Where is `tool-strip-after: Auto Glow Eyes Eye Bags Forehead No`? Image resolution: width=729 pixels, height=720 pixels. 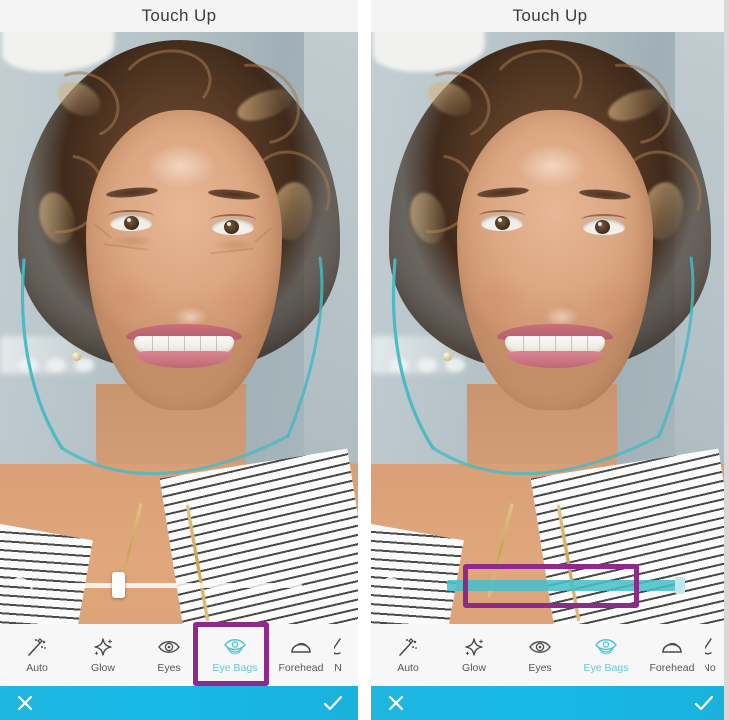 tool-strip-after: Auto Glow Eyes Eye Bags Forehead No is located at coordinates (550, 655).